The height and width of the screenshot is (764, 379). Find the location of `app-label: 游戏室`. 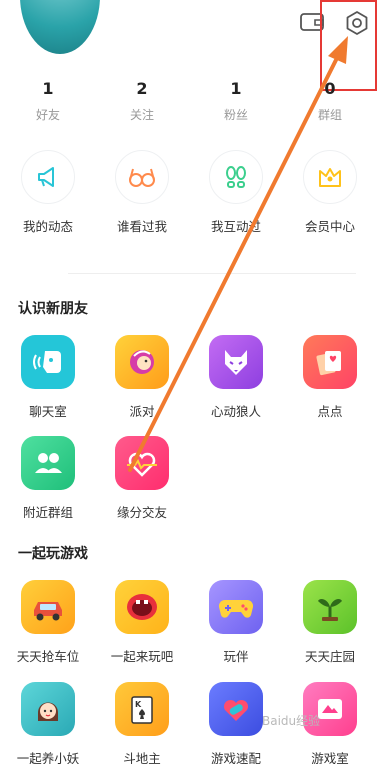

app-label: 游戏室 is located at coordinates (330, 757).